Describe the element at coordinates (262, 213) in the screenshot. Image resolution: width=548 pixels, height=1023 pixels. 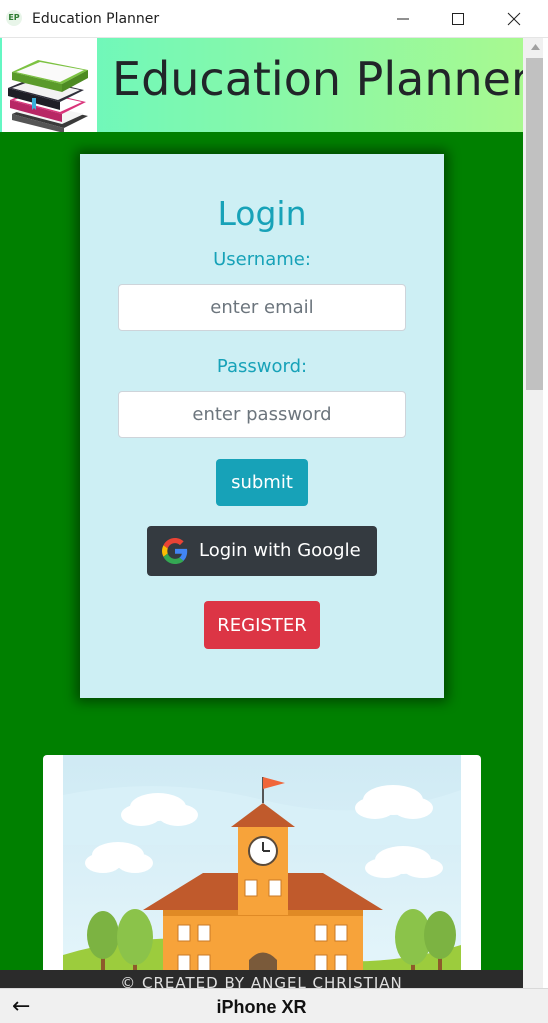
I see `login-heading: Login` at that location.